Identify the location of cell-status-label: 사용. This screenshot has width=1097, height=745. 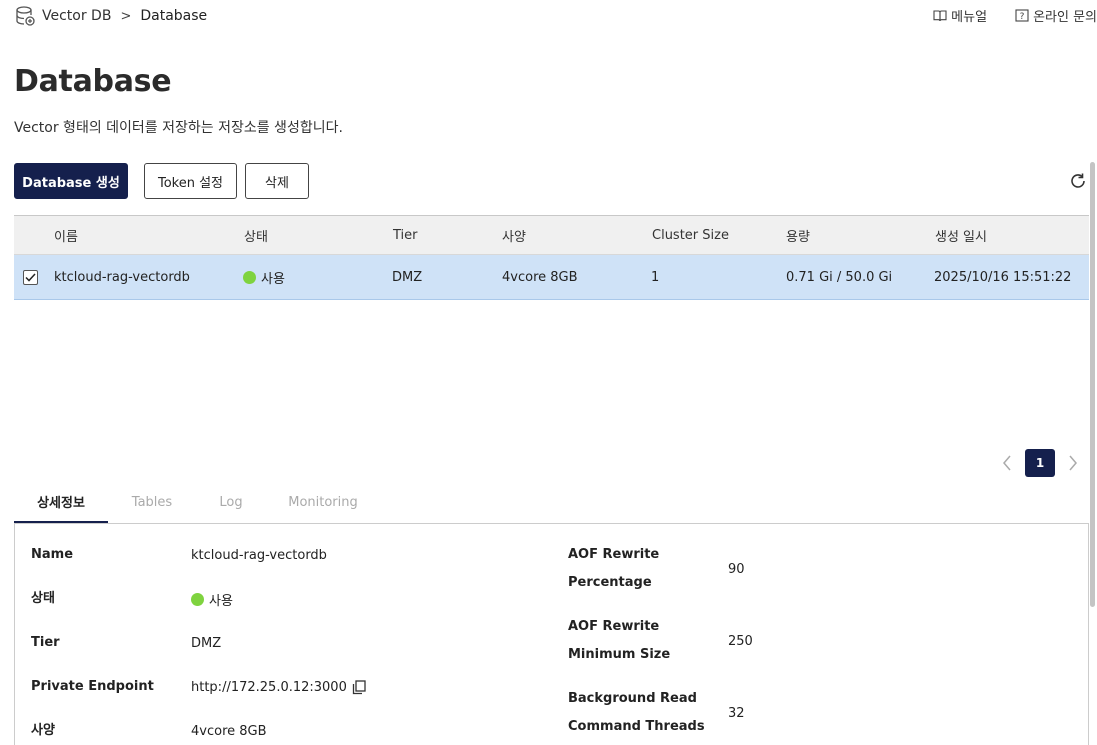
(273, 279).